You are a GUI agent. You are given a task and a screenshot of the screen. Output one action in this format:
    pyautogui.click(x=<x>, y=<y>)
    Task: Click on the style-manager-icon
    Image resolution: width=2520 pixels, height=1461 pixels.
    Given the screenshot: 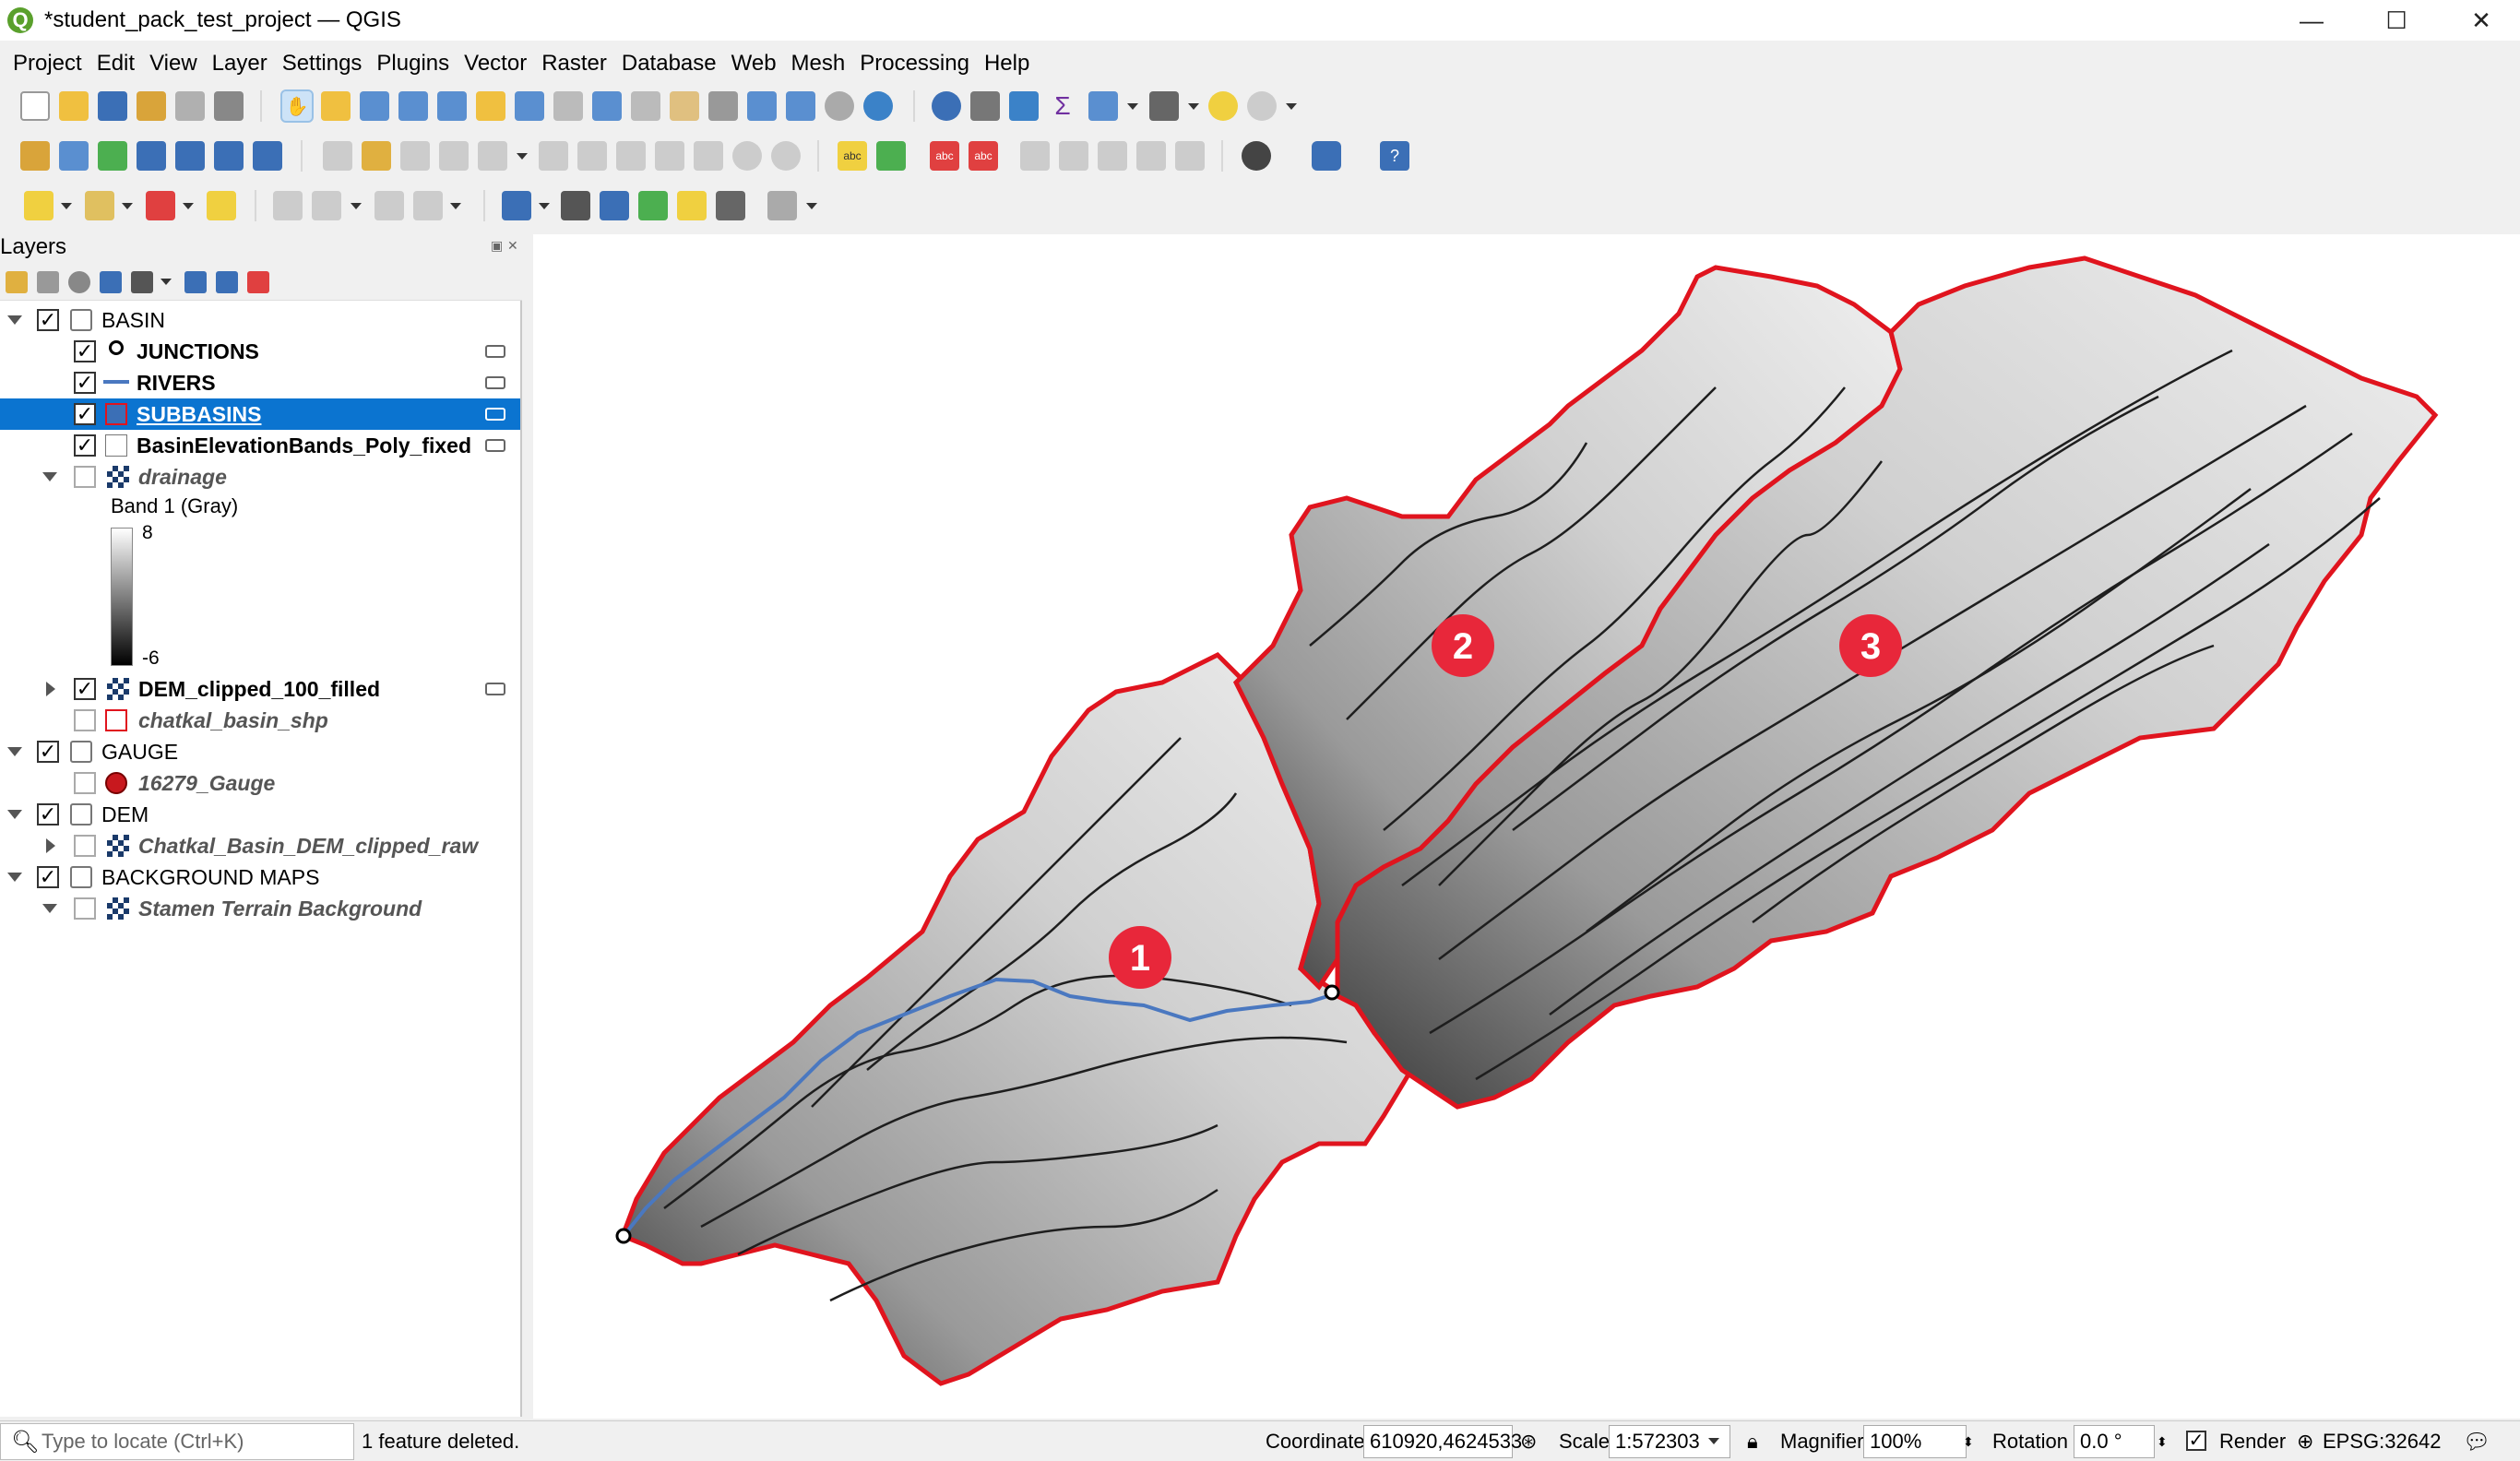 What is the action you would take?
    pyautogui.click(x=229, y=106)
    